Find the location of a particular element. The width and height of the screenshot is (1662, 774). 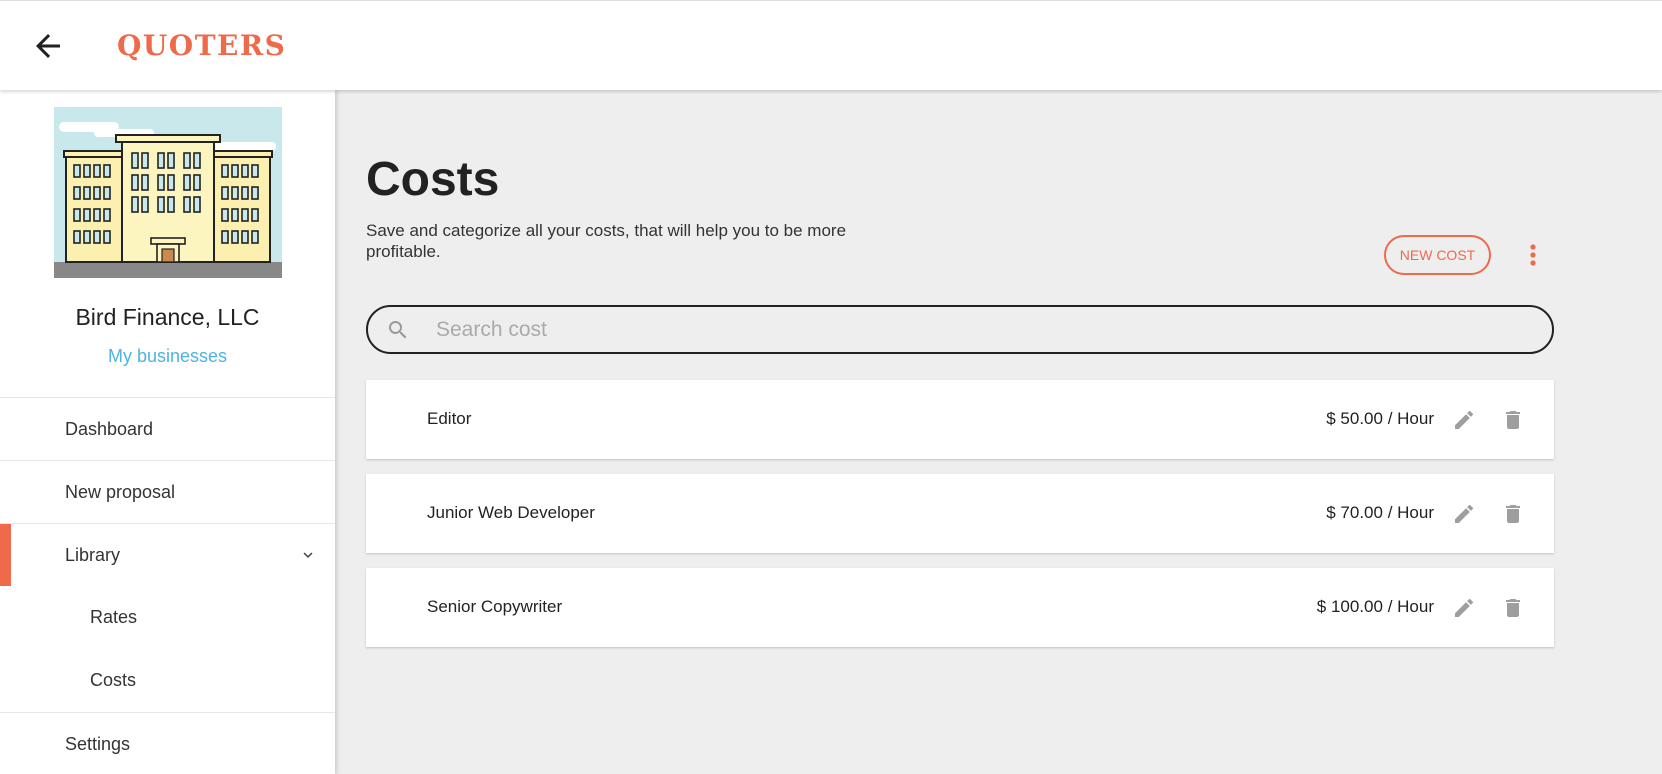

sidebar-item-label: Costs is located at coordinates (113, 680).